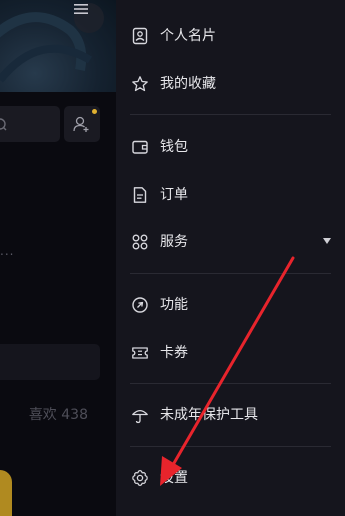 This screenshot has width=345, height=516. I want to click on menu-item-label: 我的收藏, so click(188, 84).